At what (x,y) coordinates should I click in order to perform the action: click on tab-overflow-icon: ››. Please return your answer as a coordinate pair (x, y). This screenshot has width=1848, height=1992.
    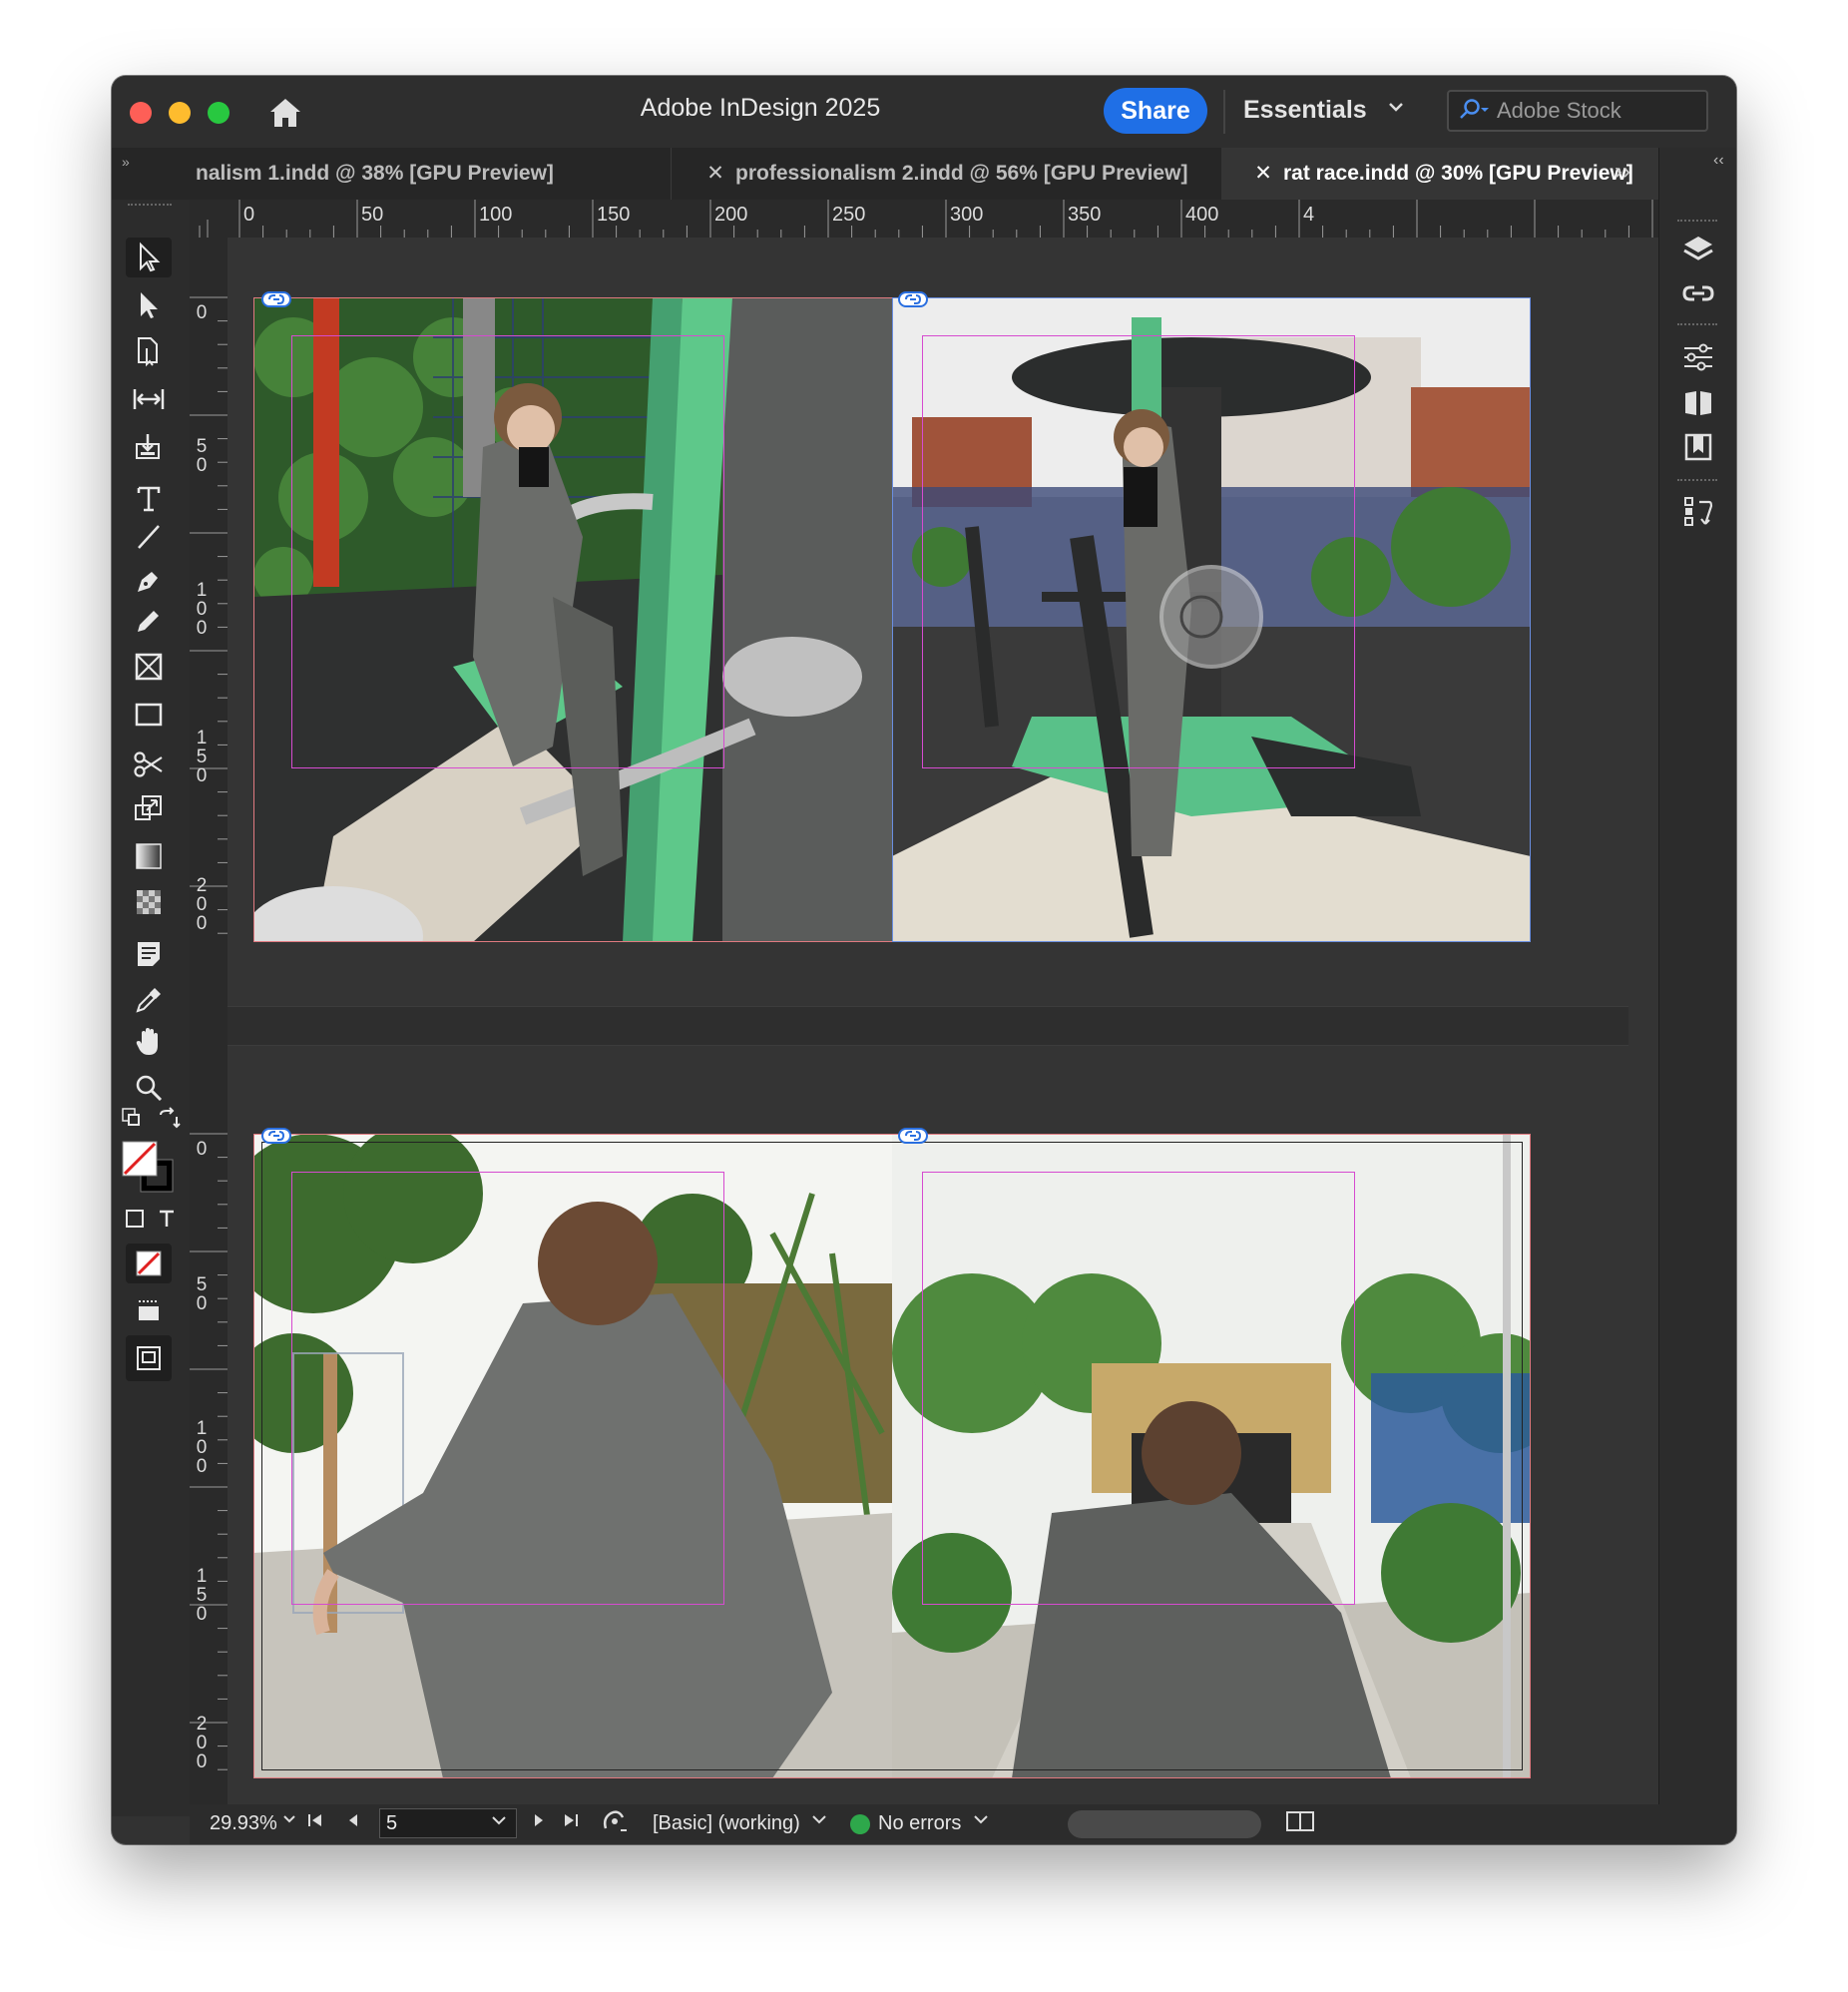
    Looking at the image, I should click on (1622, 172).